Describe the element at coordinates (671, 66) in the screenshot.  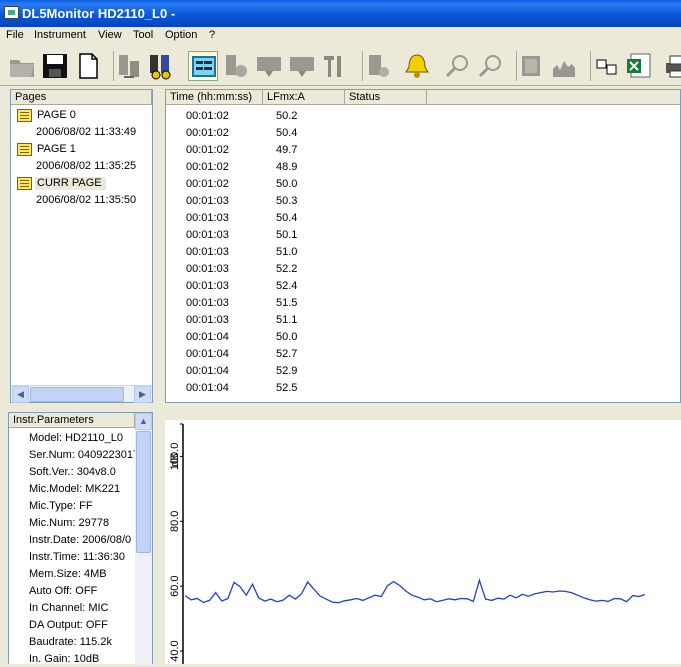
I see `printer-icon` at that location.